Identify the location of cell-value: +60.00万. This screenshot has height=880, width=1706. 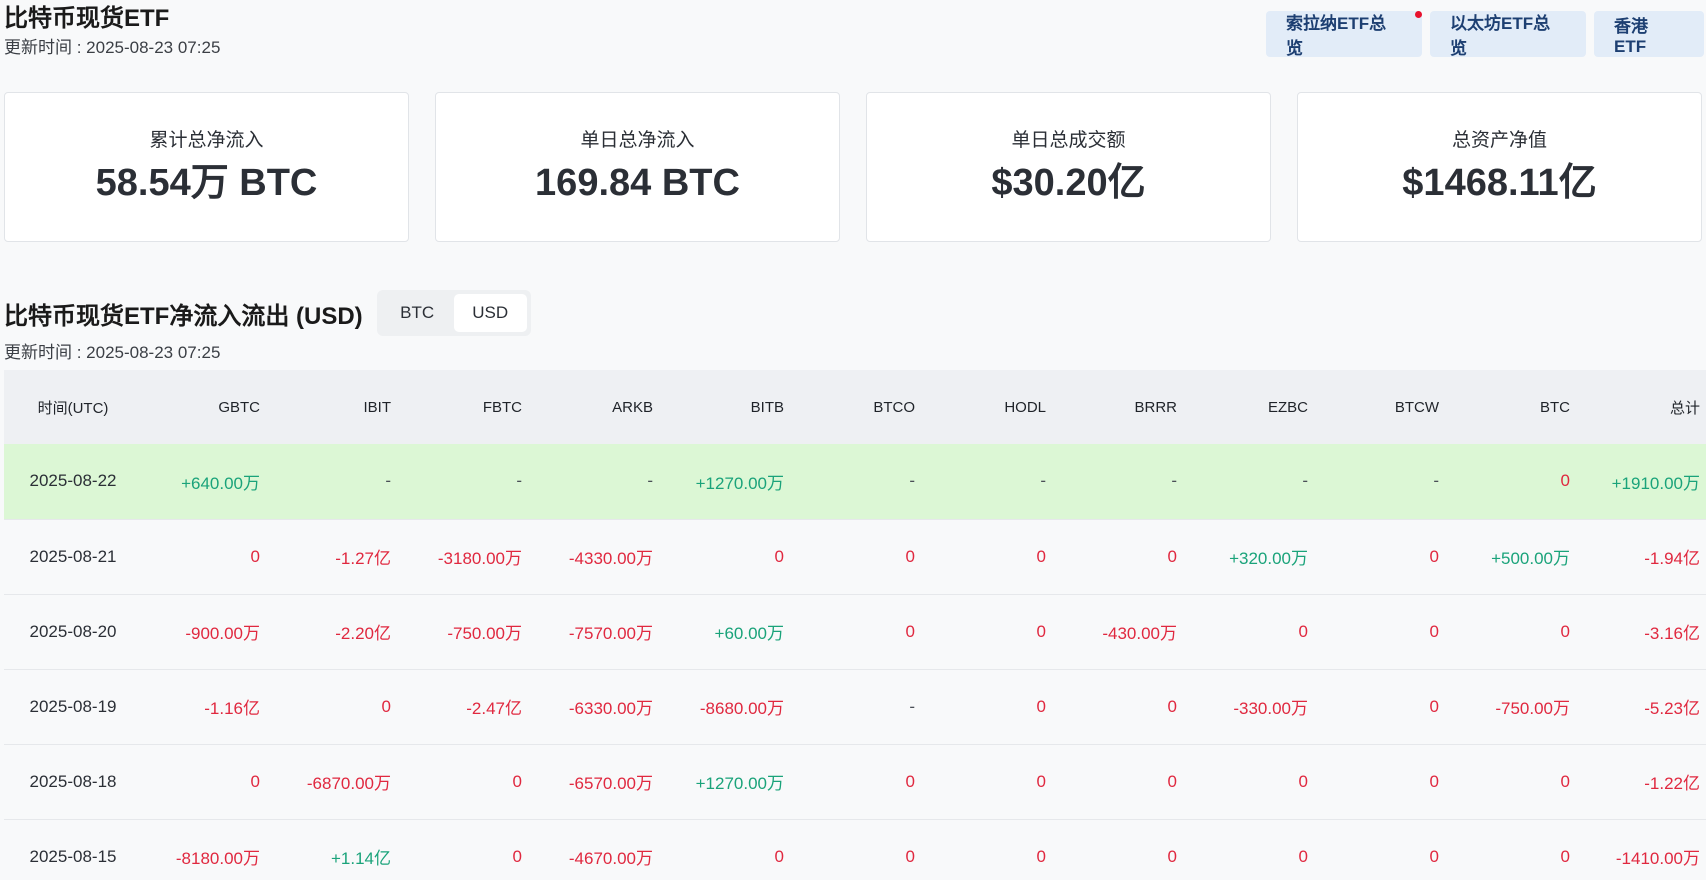
(749, 633).